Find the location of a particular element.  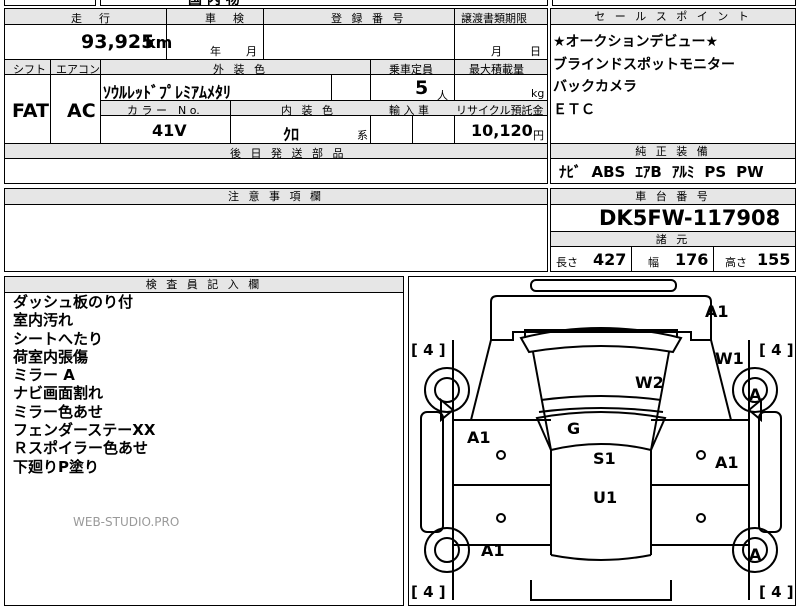

interior-color-unit: 系 is located at coordinates (362, 135).